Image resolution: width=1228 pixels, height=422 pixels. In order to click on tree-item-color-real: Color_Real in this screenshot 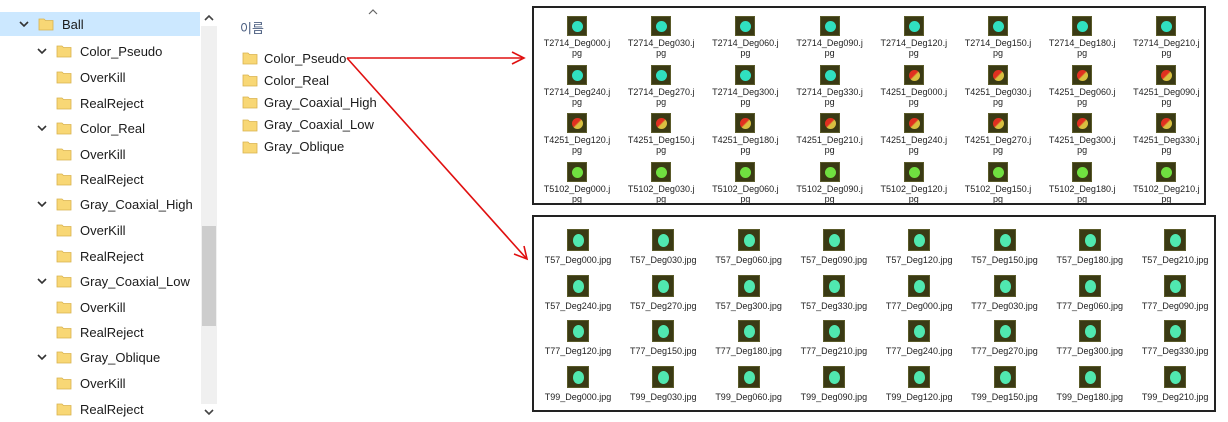, I will do `click(100, 128)`.